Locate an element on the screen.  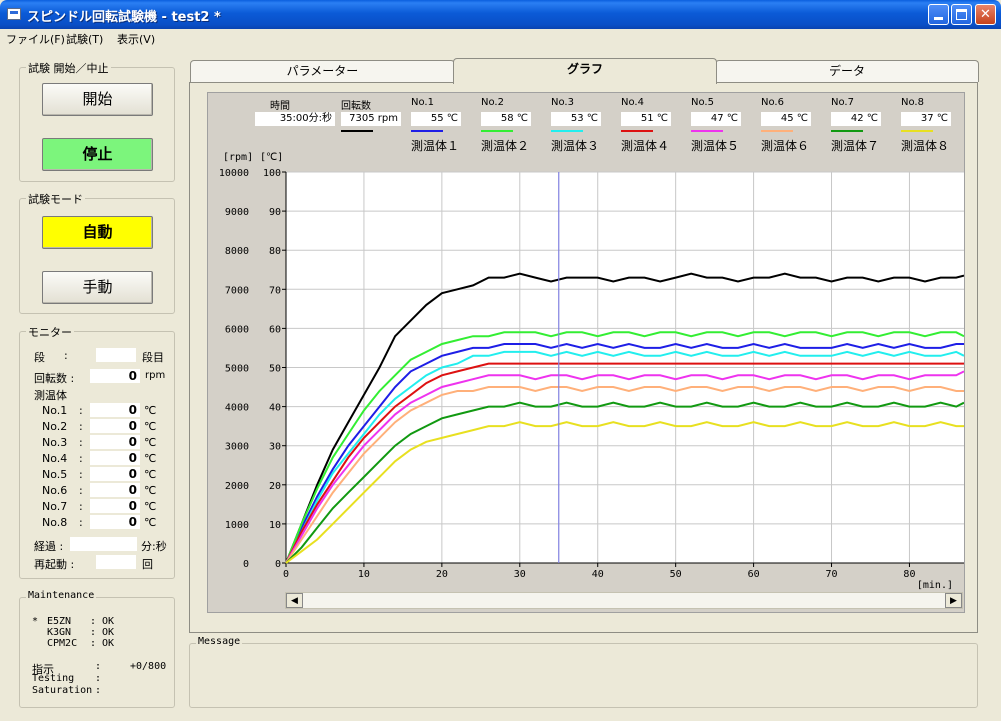
saturation-label: Saturation is located at coordinates (62, 690).